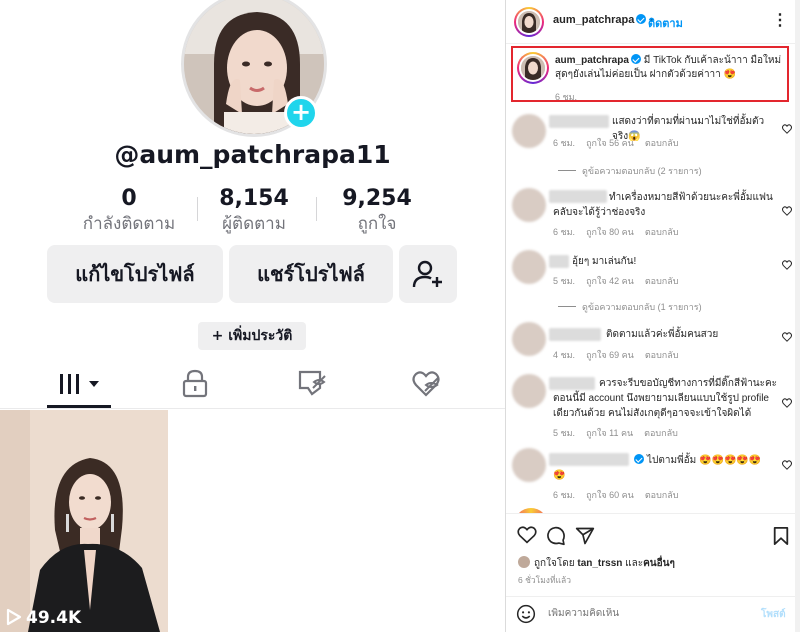 Image resolution: width=800 pixels, height=632 pixels. What do you see at coordinates (527, 535) in the screenshot?
I see `like-heart-icon` at bounding box center [527, 535].